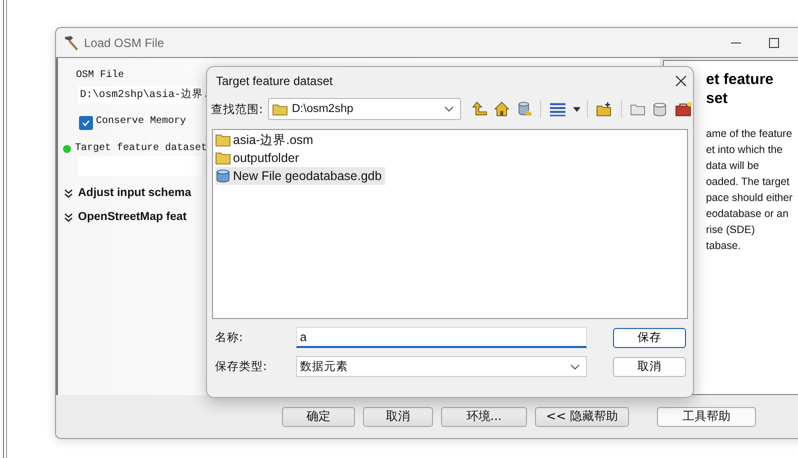 The height and width of the screenshot is (458, 798). What do you see at coordinates (683, 109) in the screenshot?
I see `toolbox-icon` at bounding box center [683, 109].